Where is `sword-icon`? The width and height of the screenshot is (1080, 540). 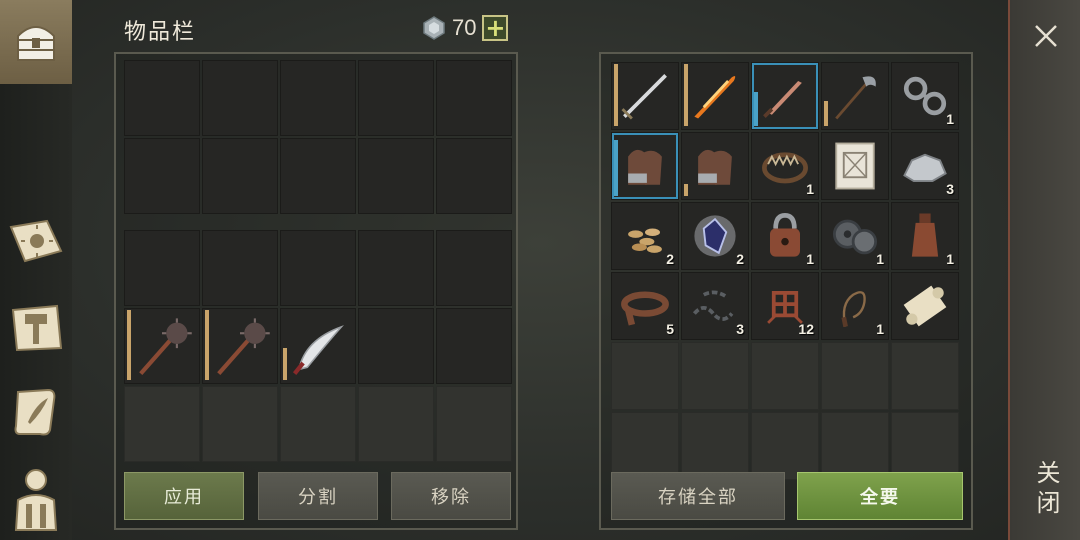
sword-icon is located at coordinates (644, 97).